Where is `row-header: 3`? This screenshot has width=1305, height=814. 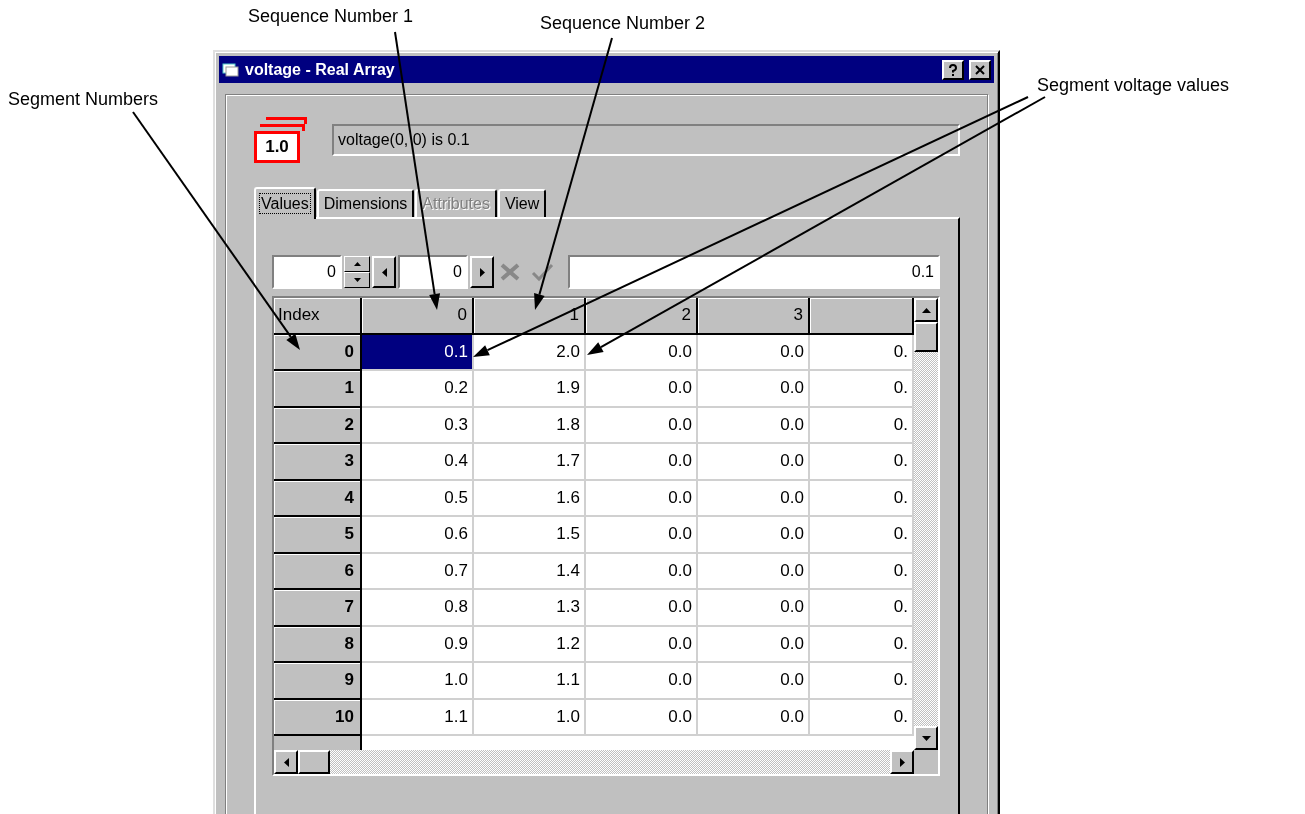 row-header: 3 is located at coordinates (318, 462).